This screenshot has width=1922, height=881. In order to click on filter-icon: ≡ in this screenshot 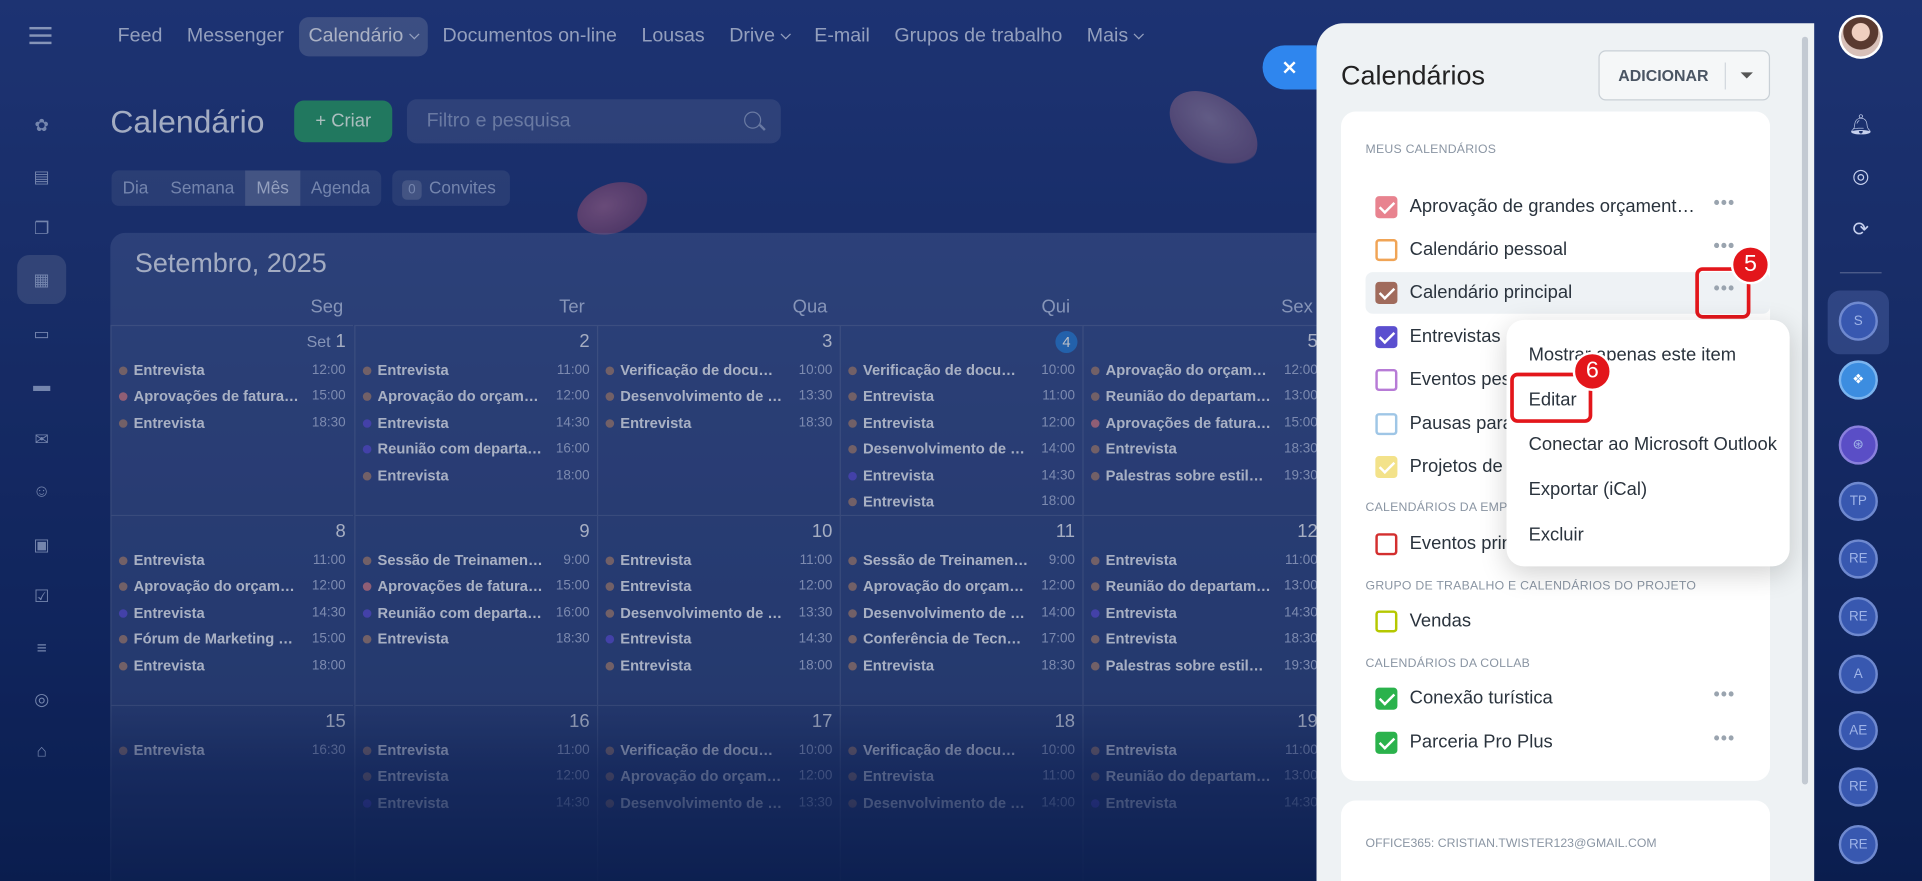, I will do `click(41, 647)`.